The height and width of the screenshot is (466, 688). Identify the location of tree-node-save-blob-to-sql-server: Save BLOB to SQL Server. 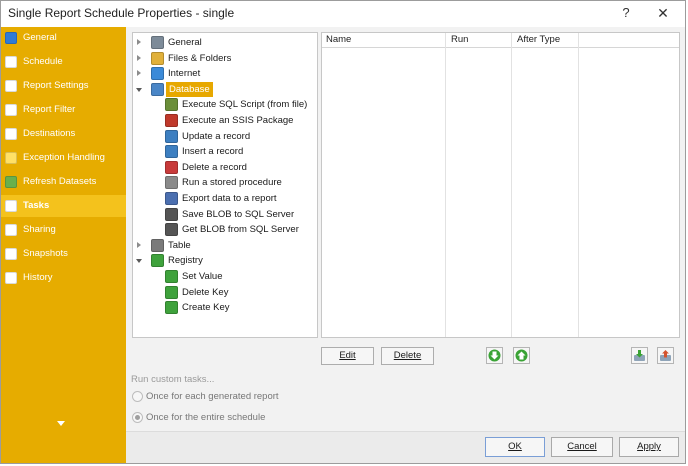
(239, 214).